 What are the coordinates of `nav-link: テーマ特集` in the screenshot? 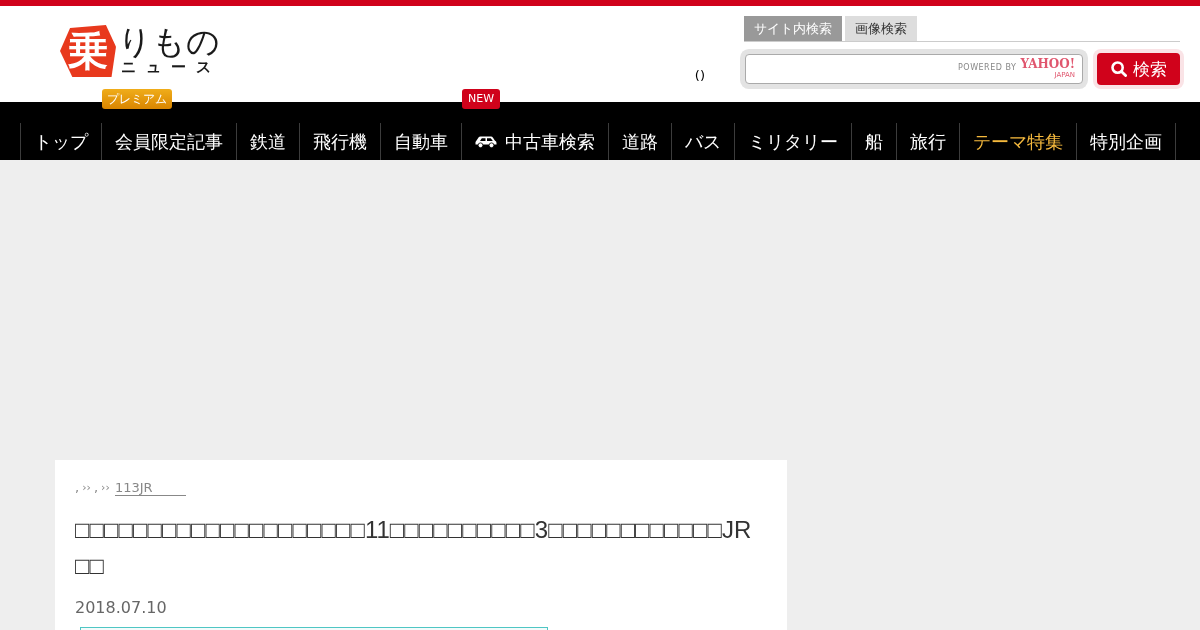 It's located at (1018, 141).